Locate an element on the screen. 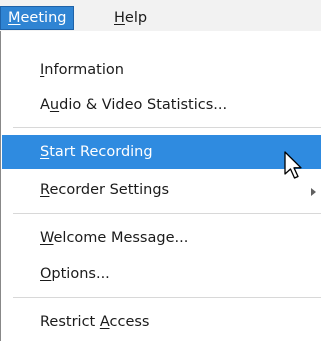 The height and width of the screenshot is (341, 321). menu-item-information-label: Information is located at coordinates (82, 70).